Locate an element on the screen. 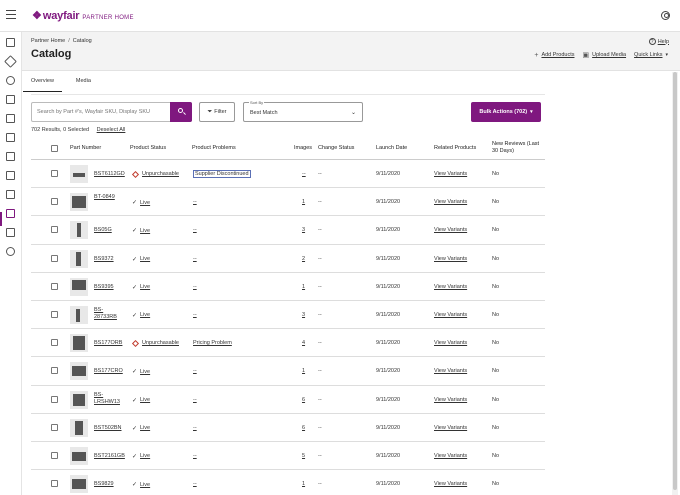  col-product-status: Product Status is located at coordinates (148, 148).